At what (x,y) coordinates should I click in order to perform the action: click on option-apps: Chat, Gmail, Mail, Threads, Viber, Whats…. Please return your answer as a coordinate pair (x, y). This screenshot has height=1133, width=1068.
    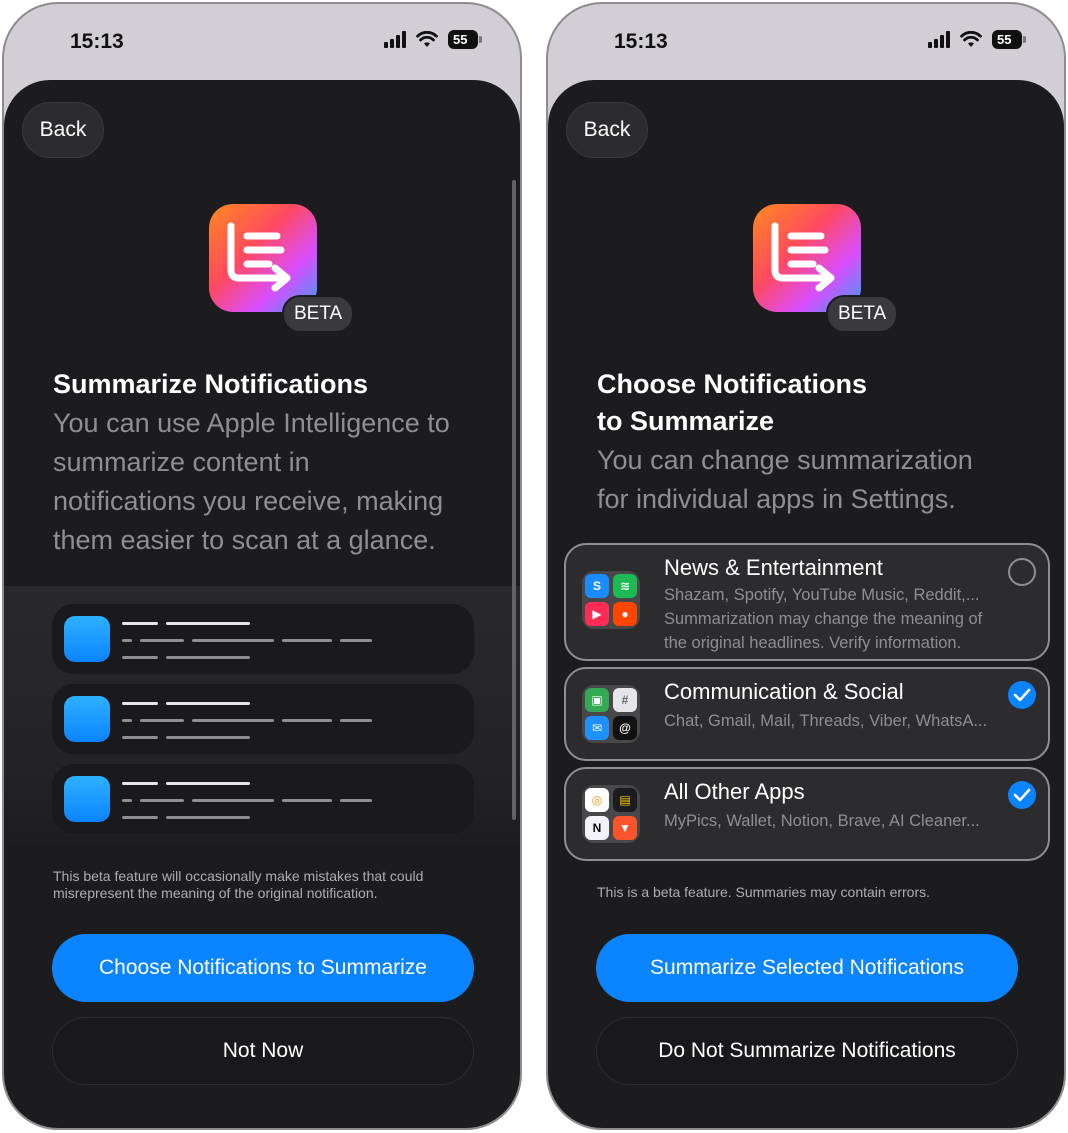
    Looking at the image, I should click on (826, 721).